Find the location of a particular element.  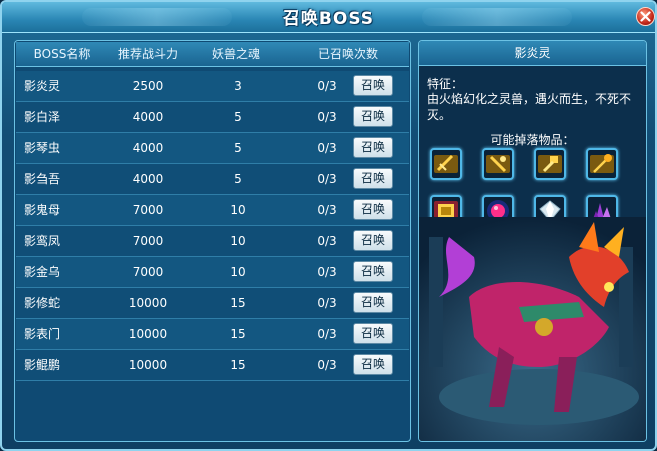

table-row: 影鸾凤 7000 10 0/3 召唤 is located at coordinates (212, 241).